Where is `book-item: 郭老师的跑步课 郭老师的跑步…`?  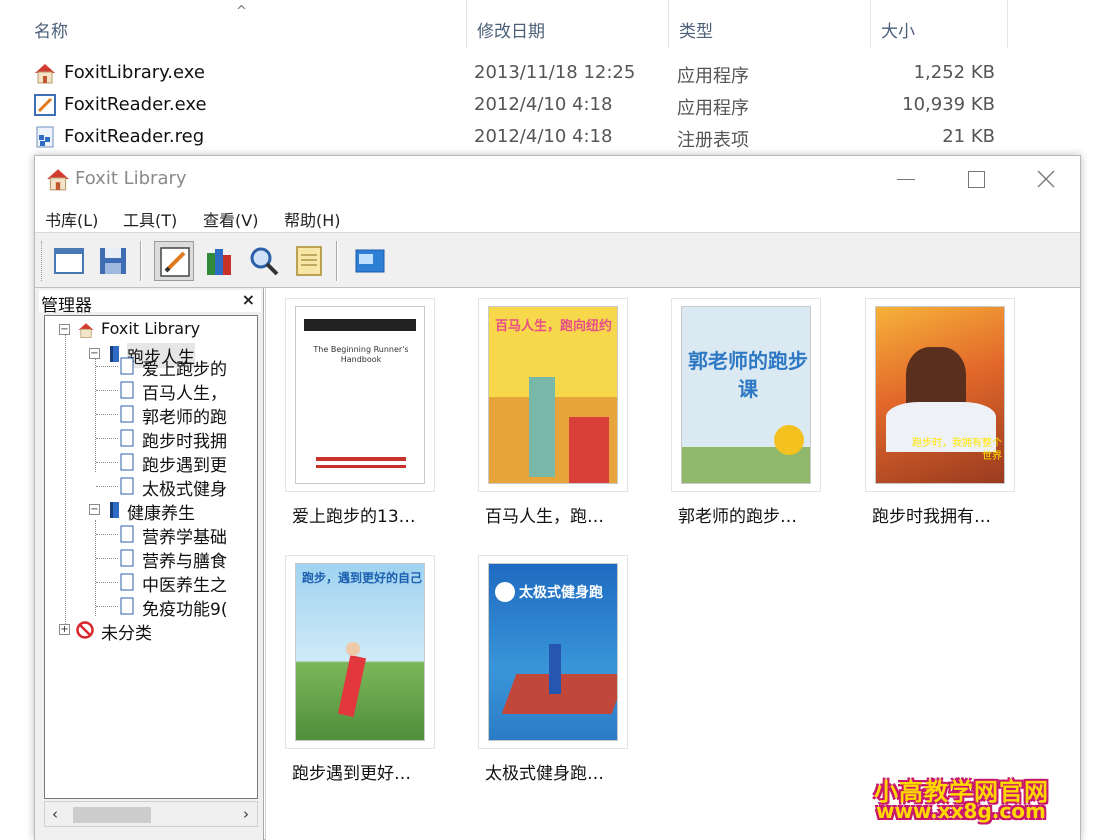
book-item: 郭老师的跑步课 郭老师的跑步… is located at coordinates (753, 428).